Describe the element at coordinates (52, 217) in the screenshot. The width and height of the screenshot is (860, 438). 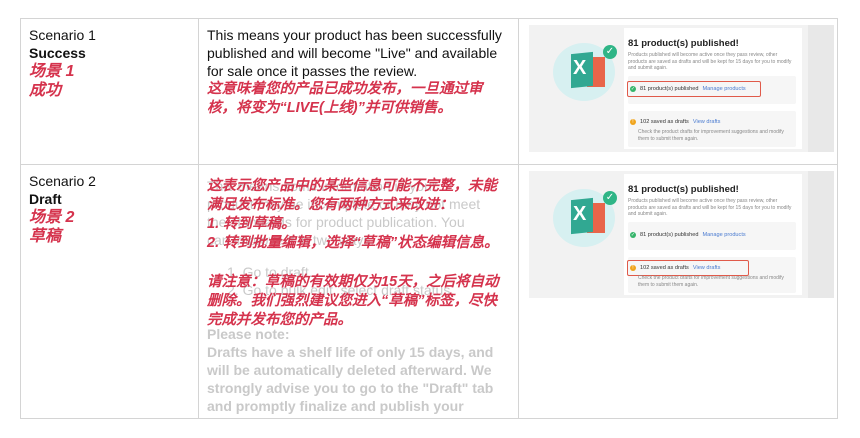
I see `scenario-zh-label: 场景 2` at that location.